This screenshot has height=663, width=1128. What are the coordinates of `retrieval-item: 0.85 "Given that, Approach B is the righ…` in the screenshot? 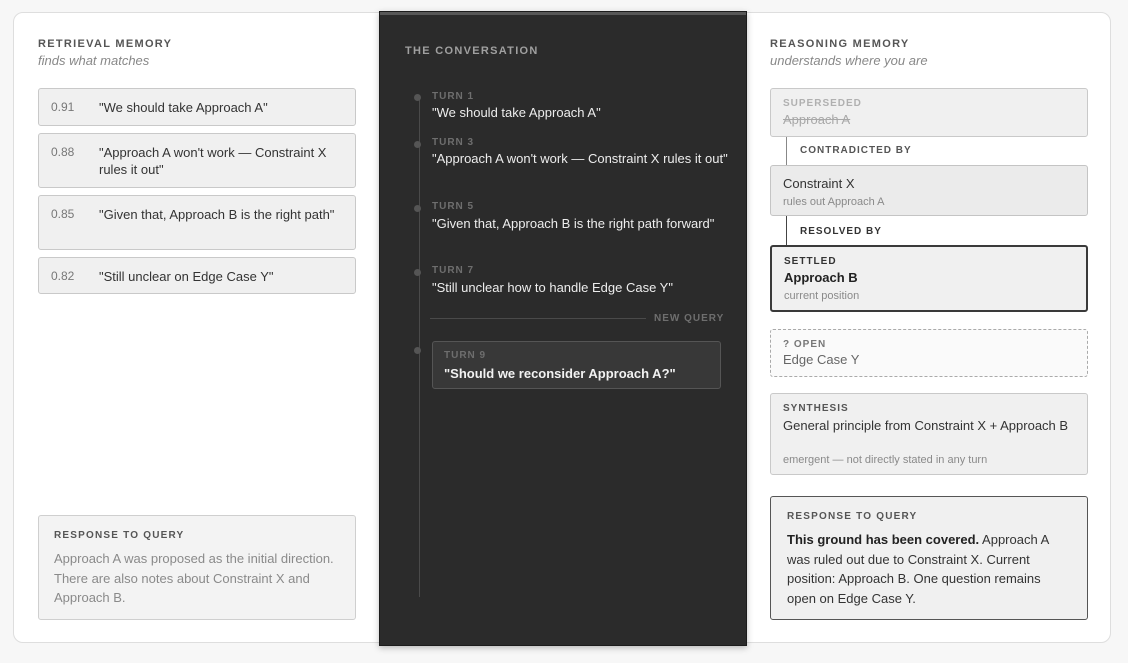 It's located at (197, 222).